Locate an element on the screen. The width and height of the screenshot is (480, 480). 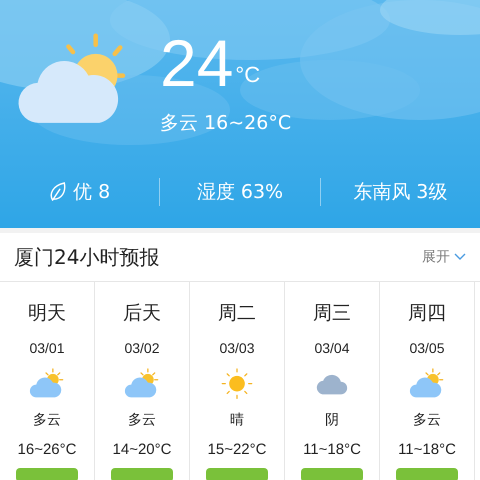
condition-range: 多云 16~26°C is located at coordinates (226, 123).